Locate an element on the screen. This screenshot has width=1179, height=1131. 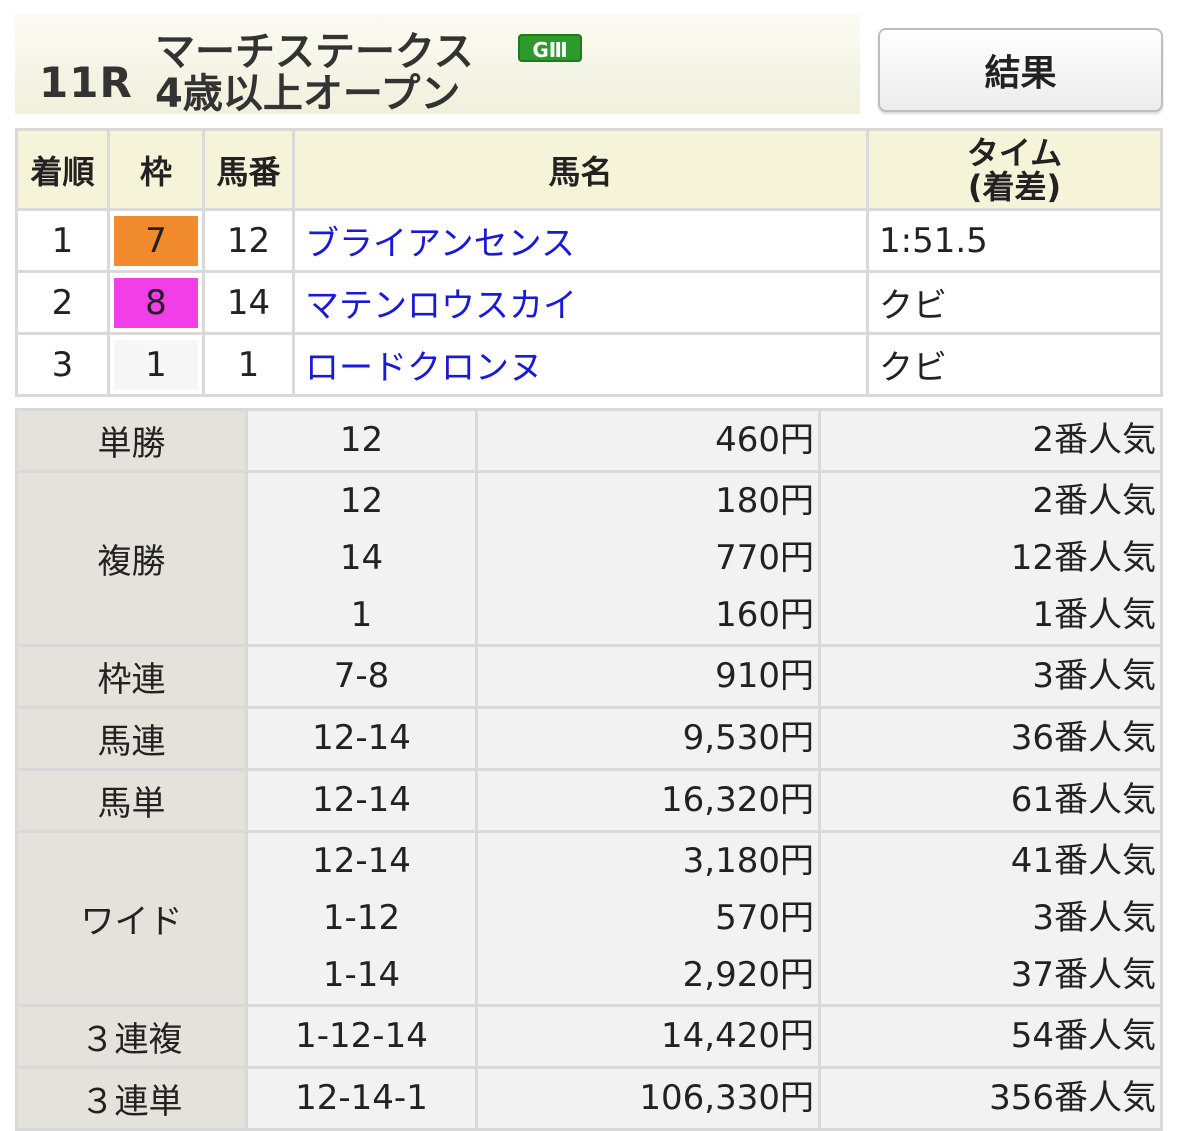
popularity-cell-value: 1番人気 is located at coordinates (1094, 615).